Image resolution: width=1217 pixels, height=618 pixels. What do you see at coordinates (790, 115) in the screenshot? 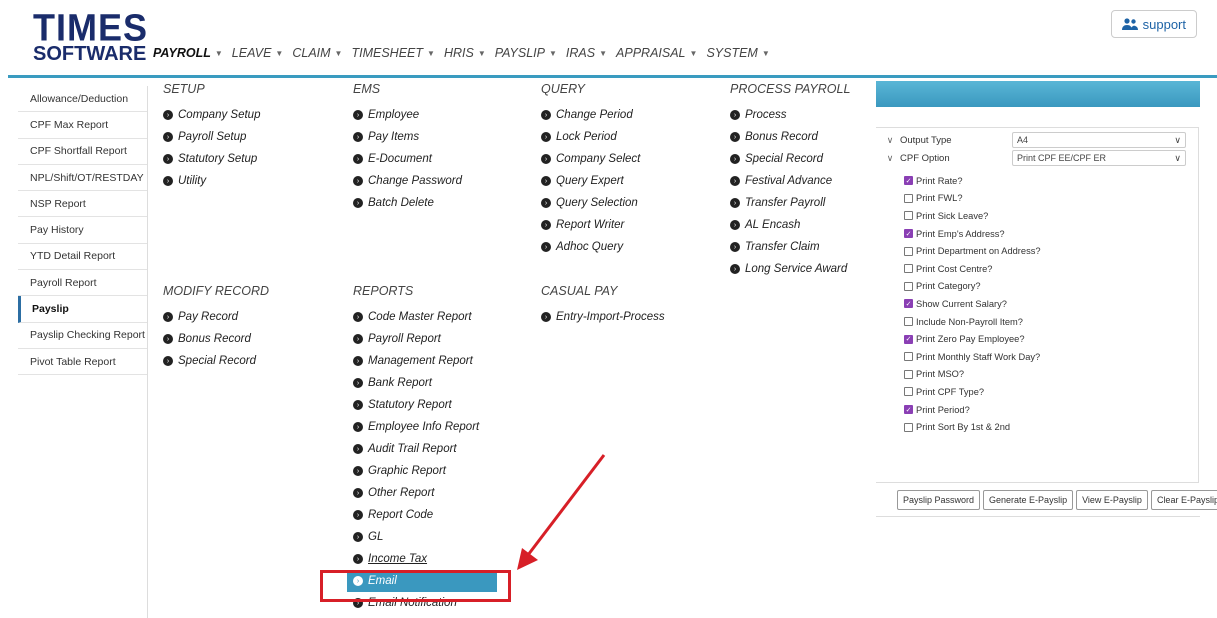
I see `menu-item-process: › Process` at bounding box center [790, 115].